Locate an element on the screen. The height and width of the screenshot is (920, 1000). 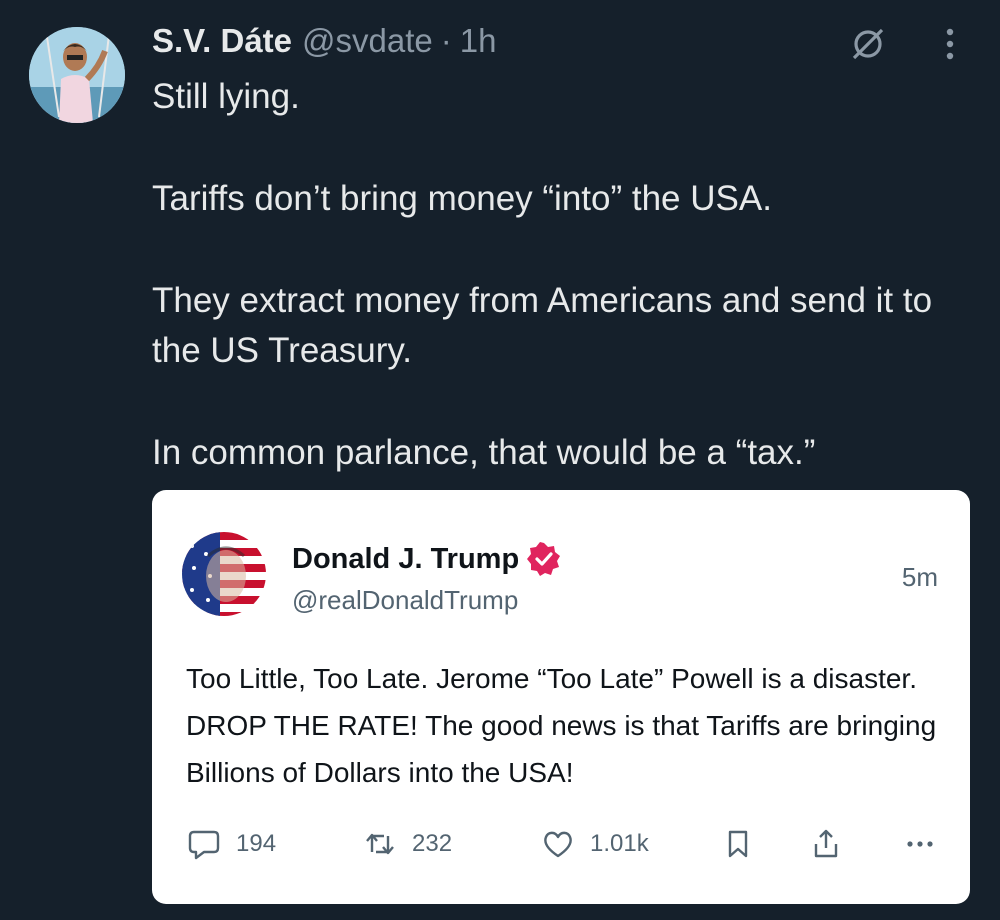
quoted-author-handle: @realDonaldTrump is located at coordinates (405, 600).